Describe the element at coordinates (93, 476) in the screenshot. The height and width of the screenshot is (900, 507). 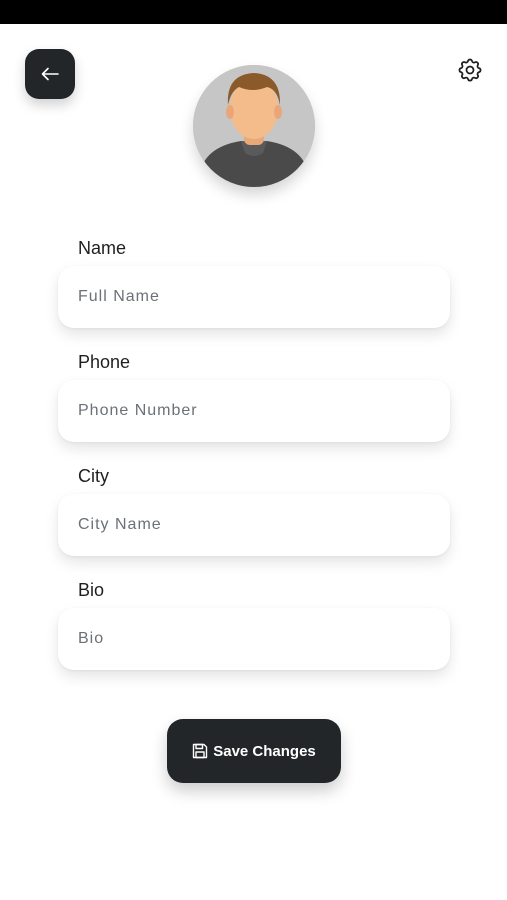
I see `city-label: City` at that location.